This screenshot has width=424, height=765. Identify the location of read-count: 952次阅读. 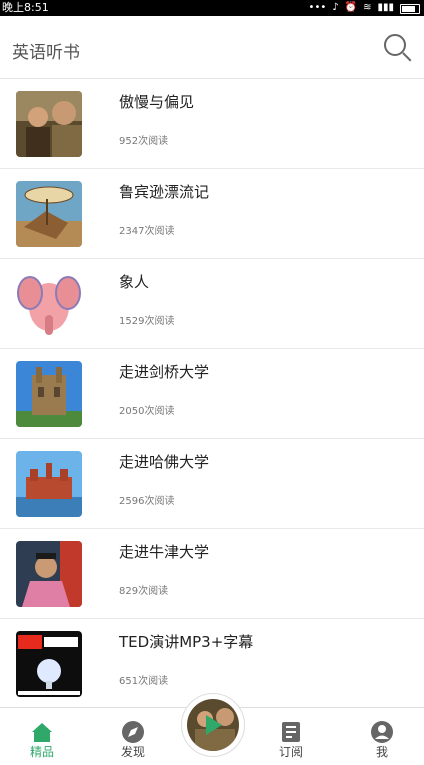
(144, 141).